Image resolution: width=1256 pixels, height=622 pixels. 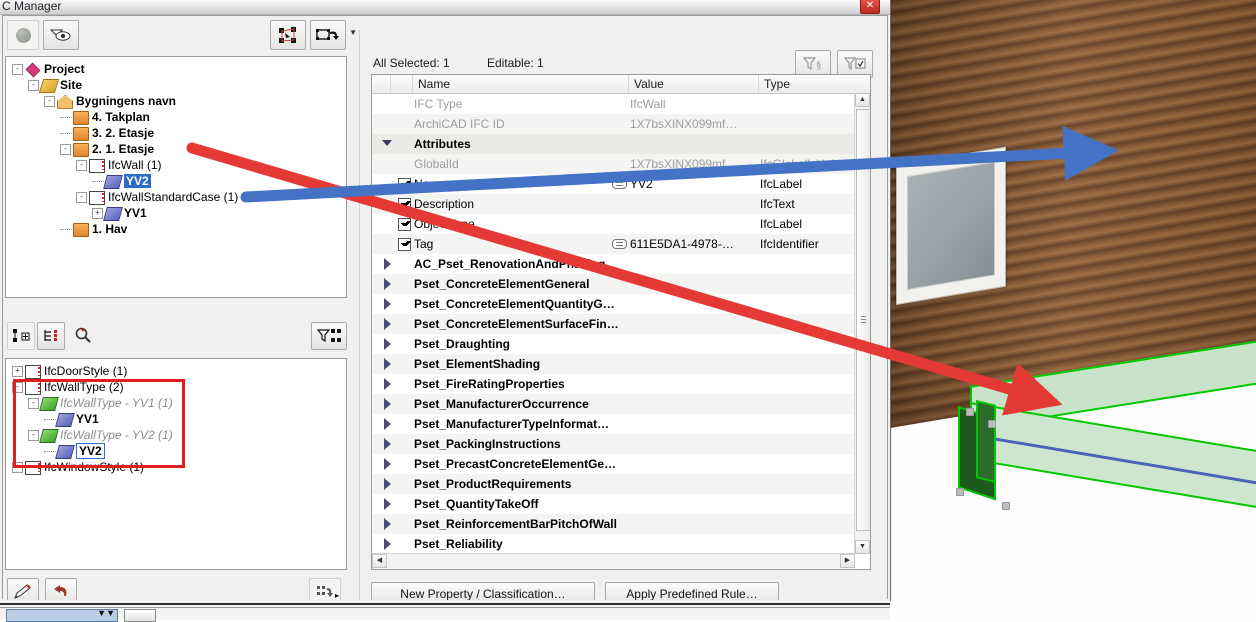 I want to click on scrollbar-thumb, so click(x=863, y=320).